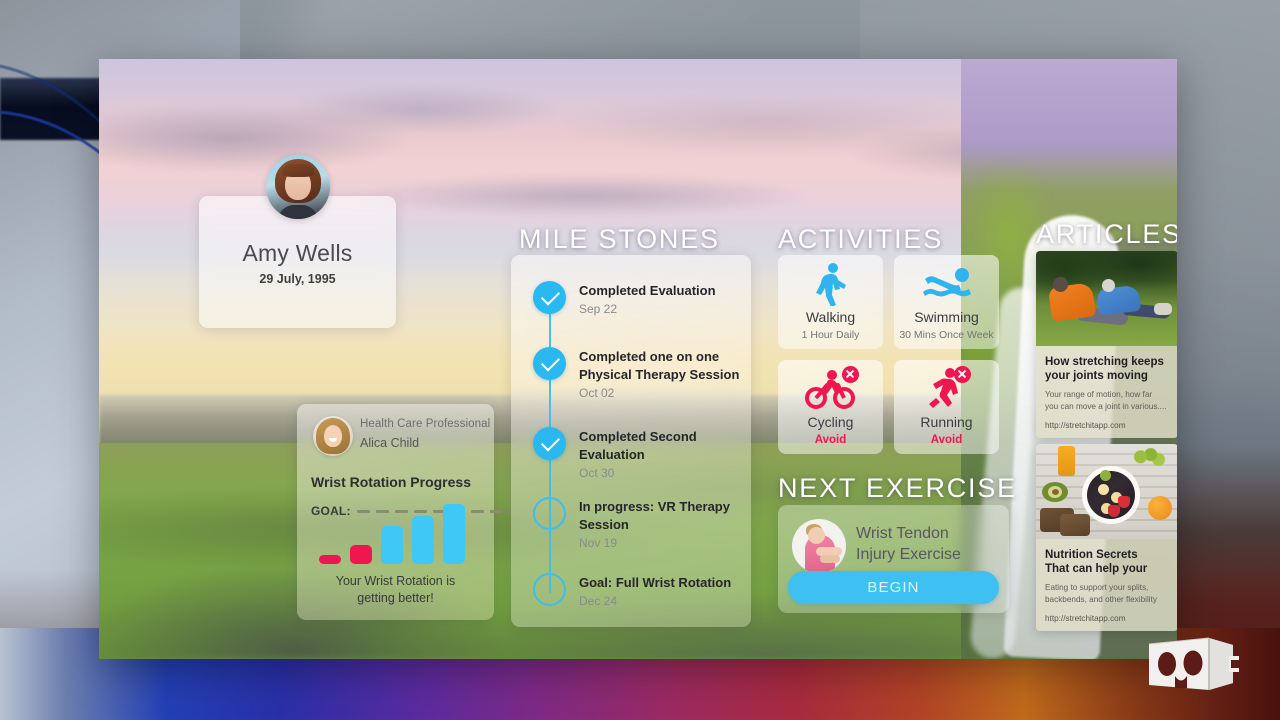 The image size is (1280, 720). I want to click on article-grapes, so click(1149, 459).